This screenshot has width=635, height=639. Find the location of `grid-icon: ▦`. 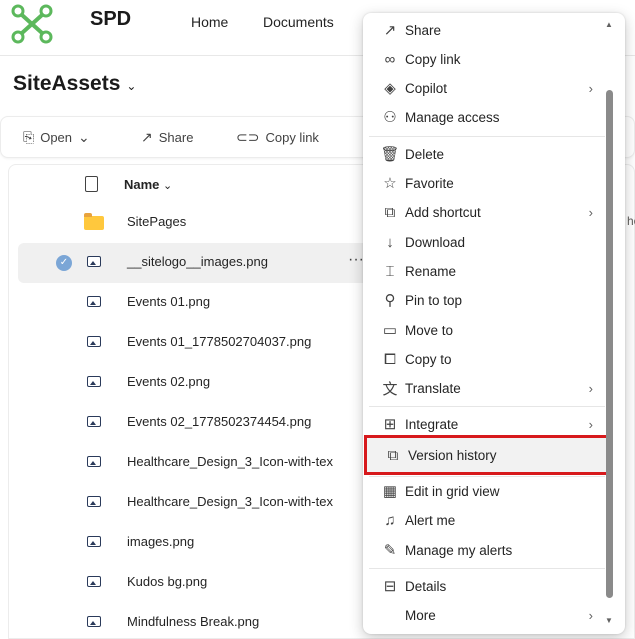

grid-icon: ▦ is located at coordinates (390, 491).